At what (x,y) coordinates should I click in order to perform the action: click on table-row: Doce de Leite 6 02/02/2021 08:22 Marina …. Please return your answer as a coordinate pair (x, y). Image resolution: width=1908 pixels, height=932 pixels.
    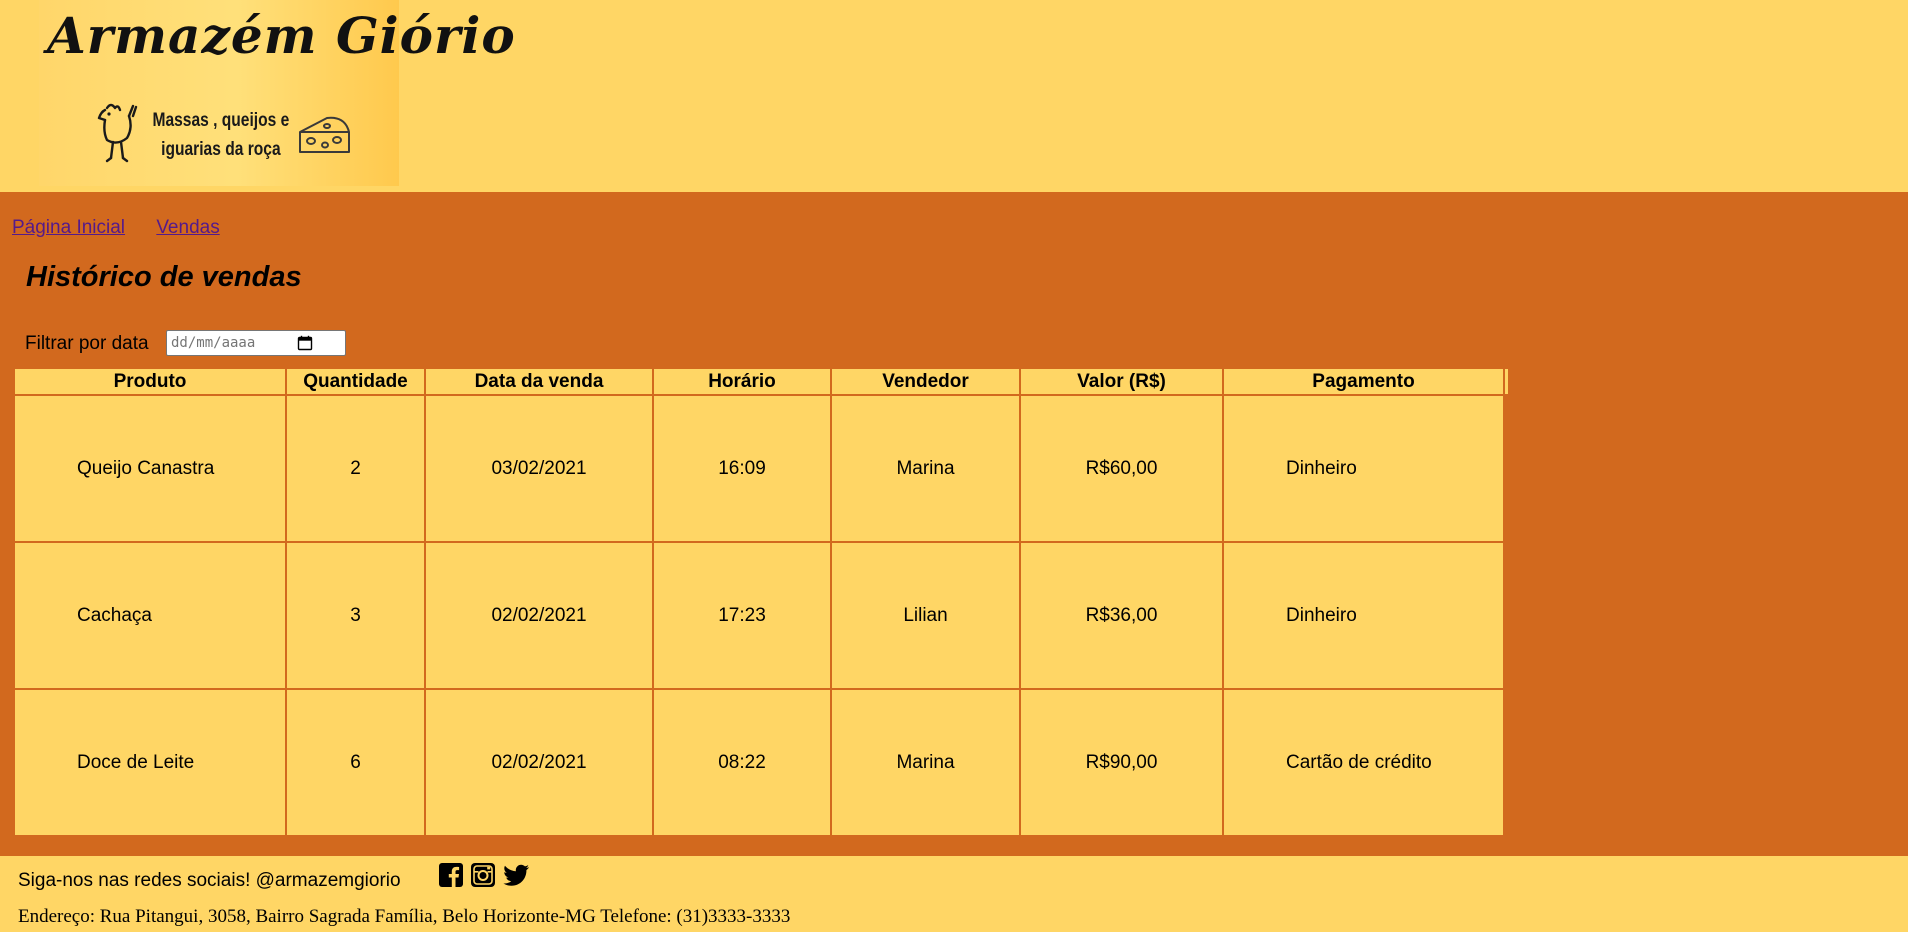
    Looking at the image, I should click on (761, 762).